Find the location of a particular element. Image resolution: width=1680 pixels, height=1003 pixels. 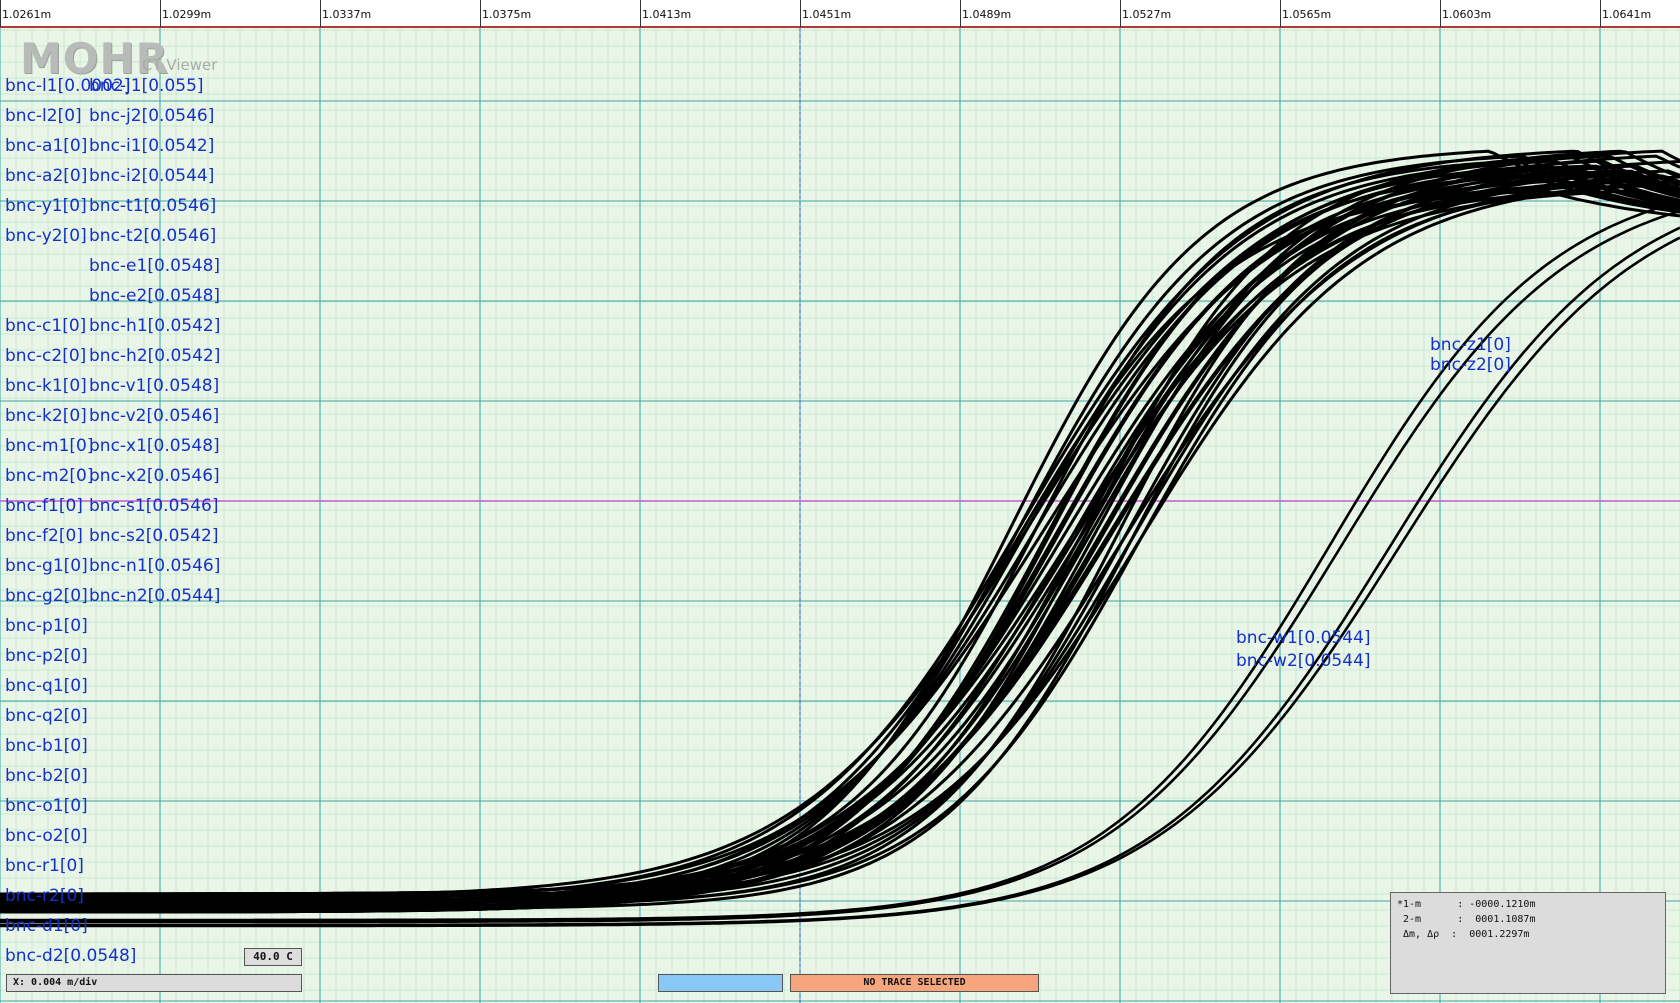

trace-label: bnc-l2[0] is located at coordinates (43, 116).